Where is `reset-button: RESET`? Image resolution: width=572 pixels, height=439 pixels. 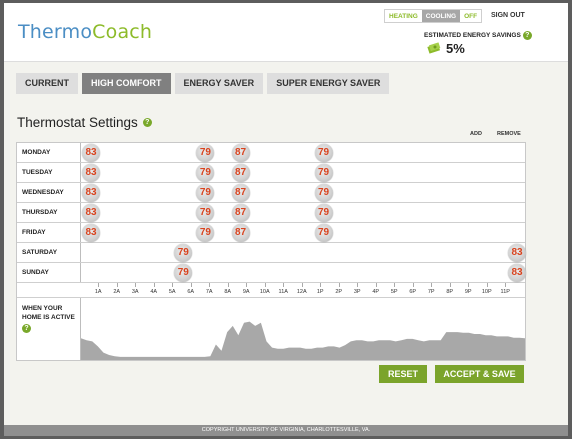
reset-button: RESET is located at coordinates (403, 374).